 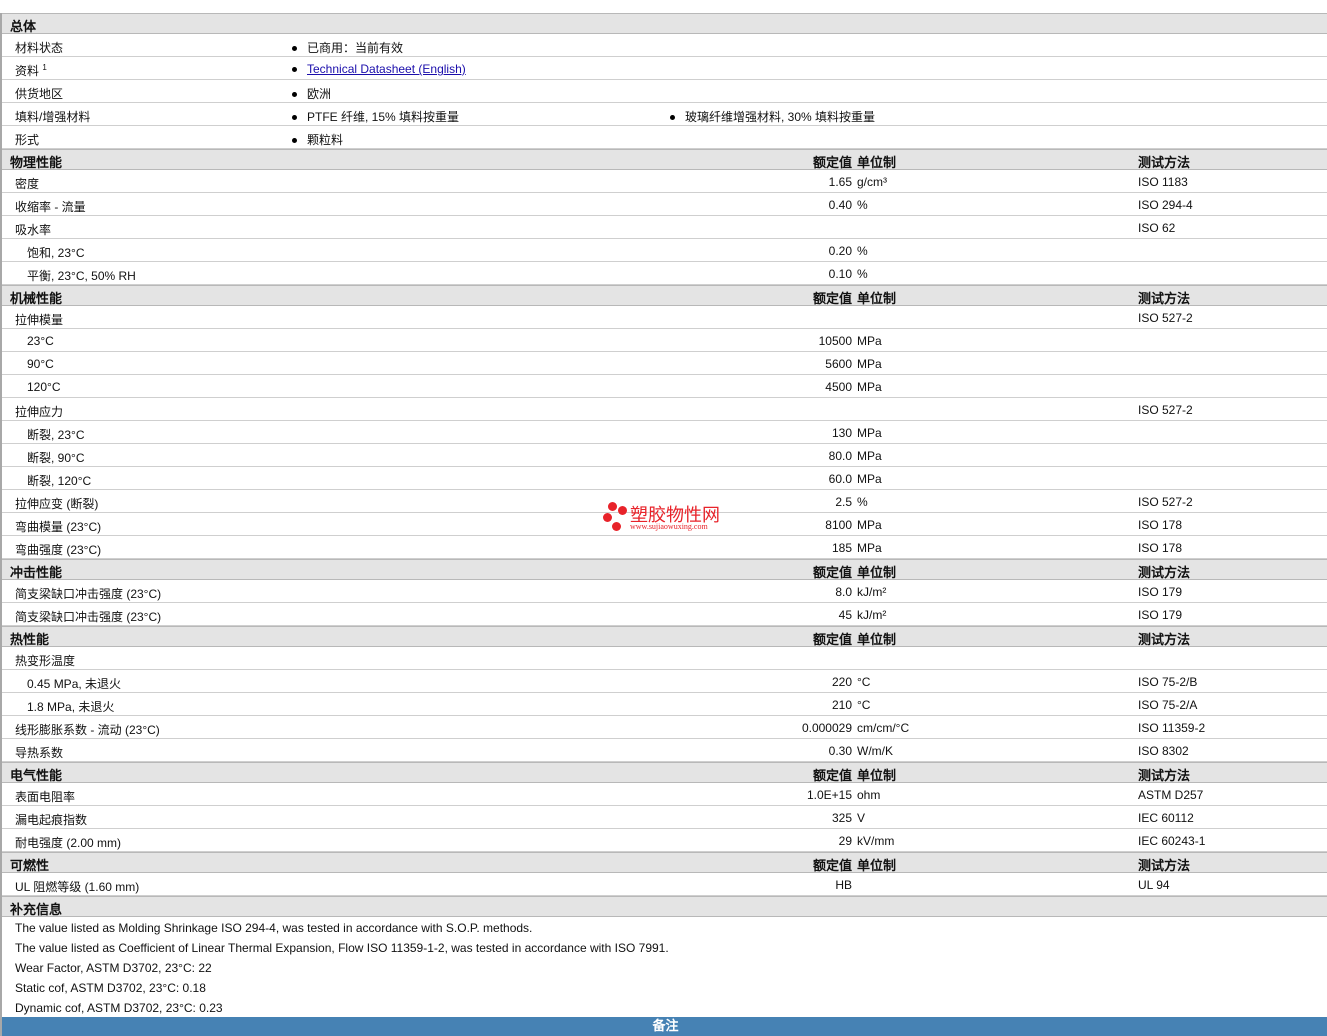 I want to click on bullet-text: 欧洲, so click(x=319, y=94).